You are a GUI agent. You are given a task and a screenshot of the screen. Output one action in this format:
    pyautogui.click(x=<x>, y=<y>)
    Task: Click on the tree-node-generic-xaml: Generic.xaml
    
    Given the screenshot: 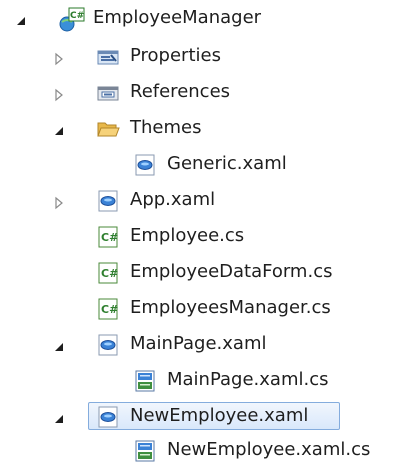 What is the action you would take?
    pyautogui.click(x=204, y=165)
    